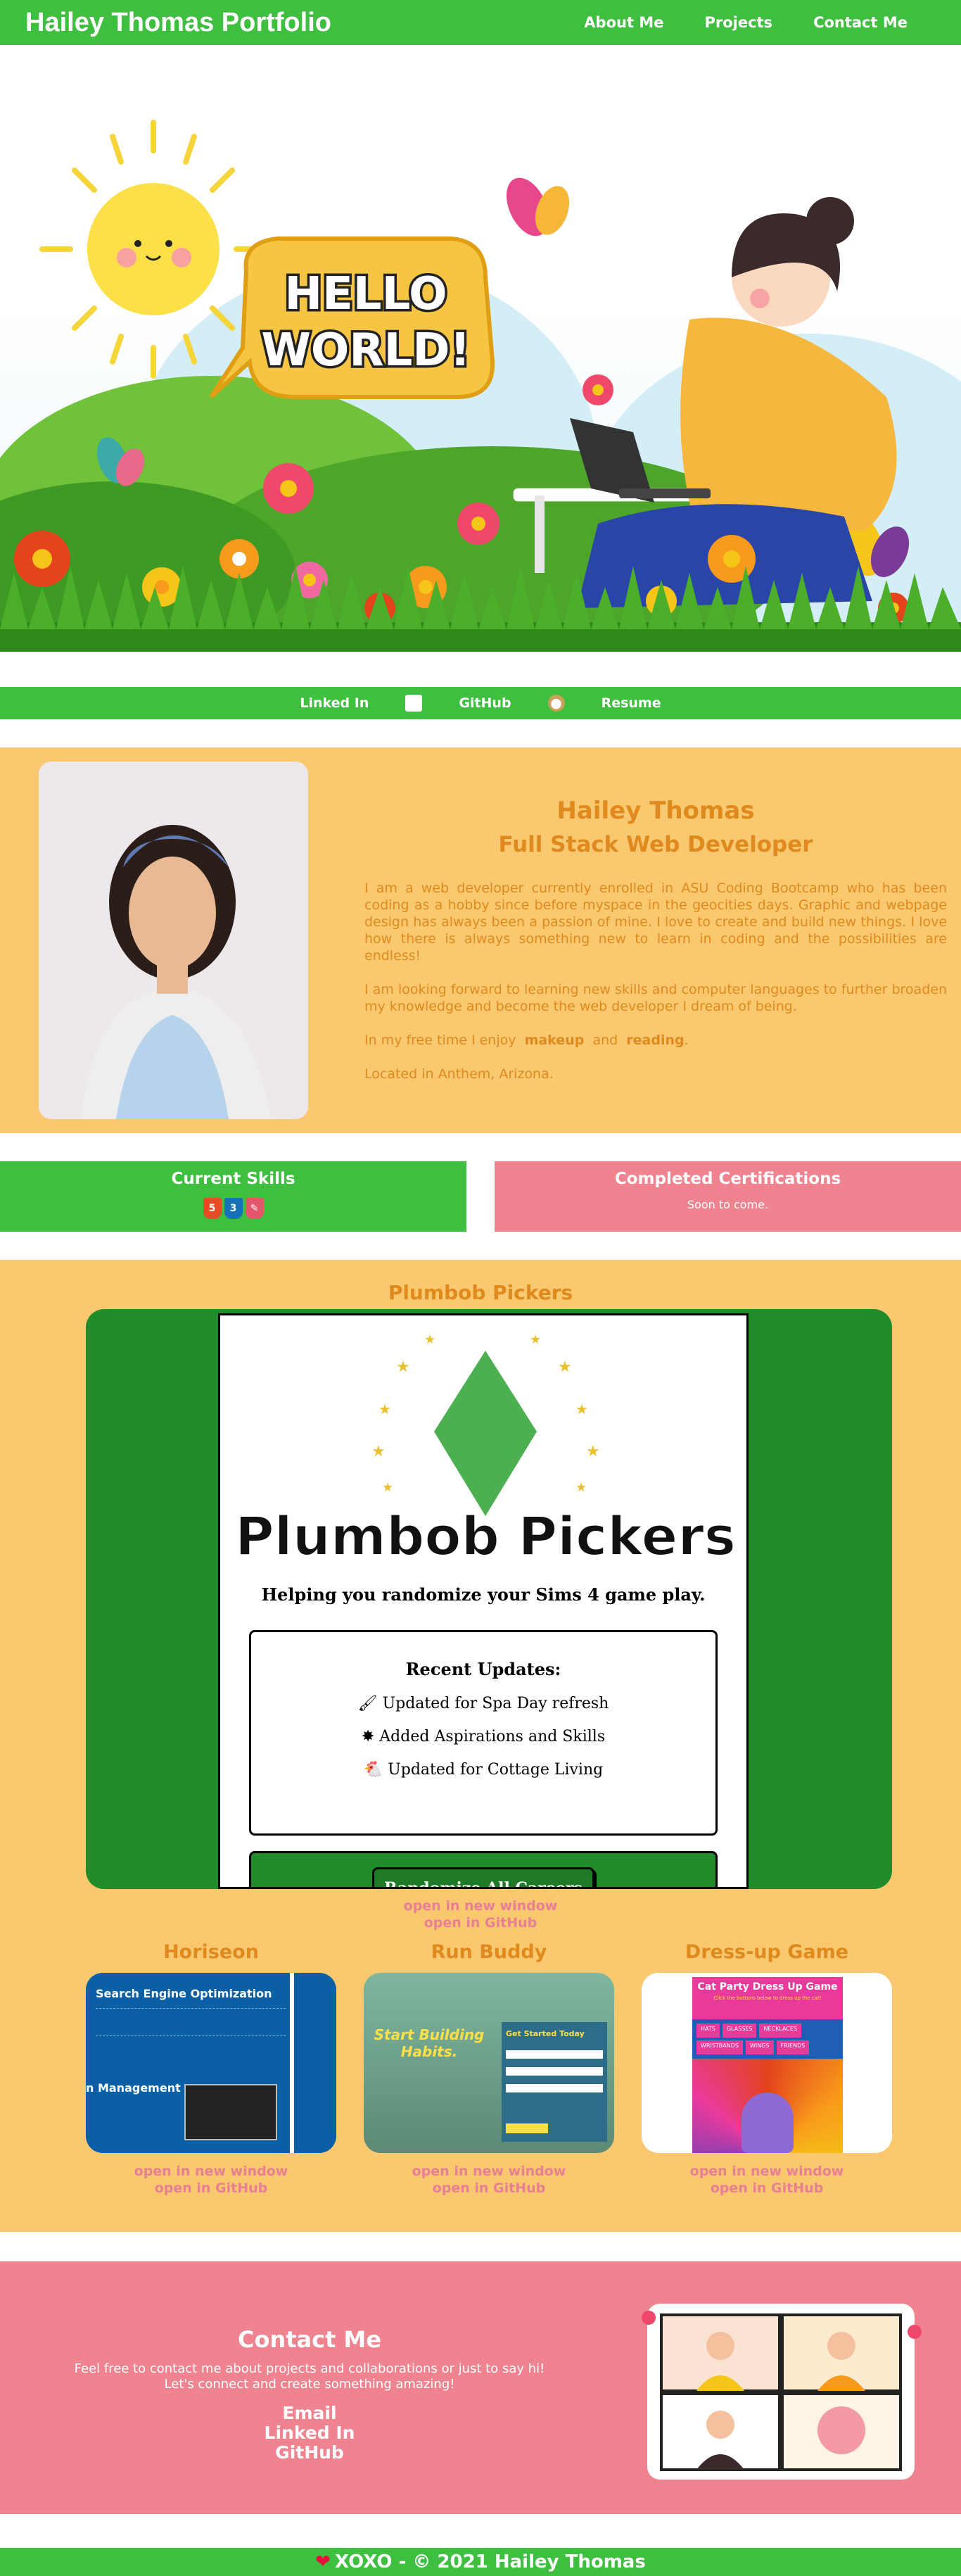  Describe the element at coordinates (728, 1196) in the screenshot. I see `certifications-panel: Completed Certifications Soon to come.` at that location.